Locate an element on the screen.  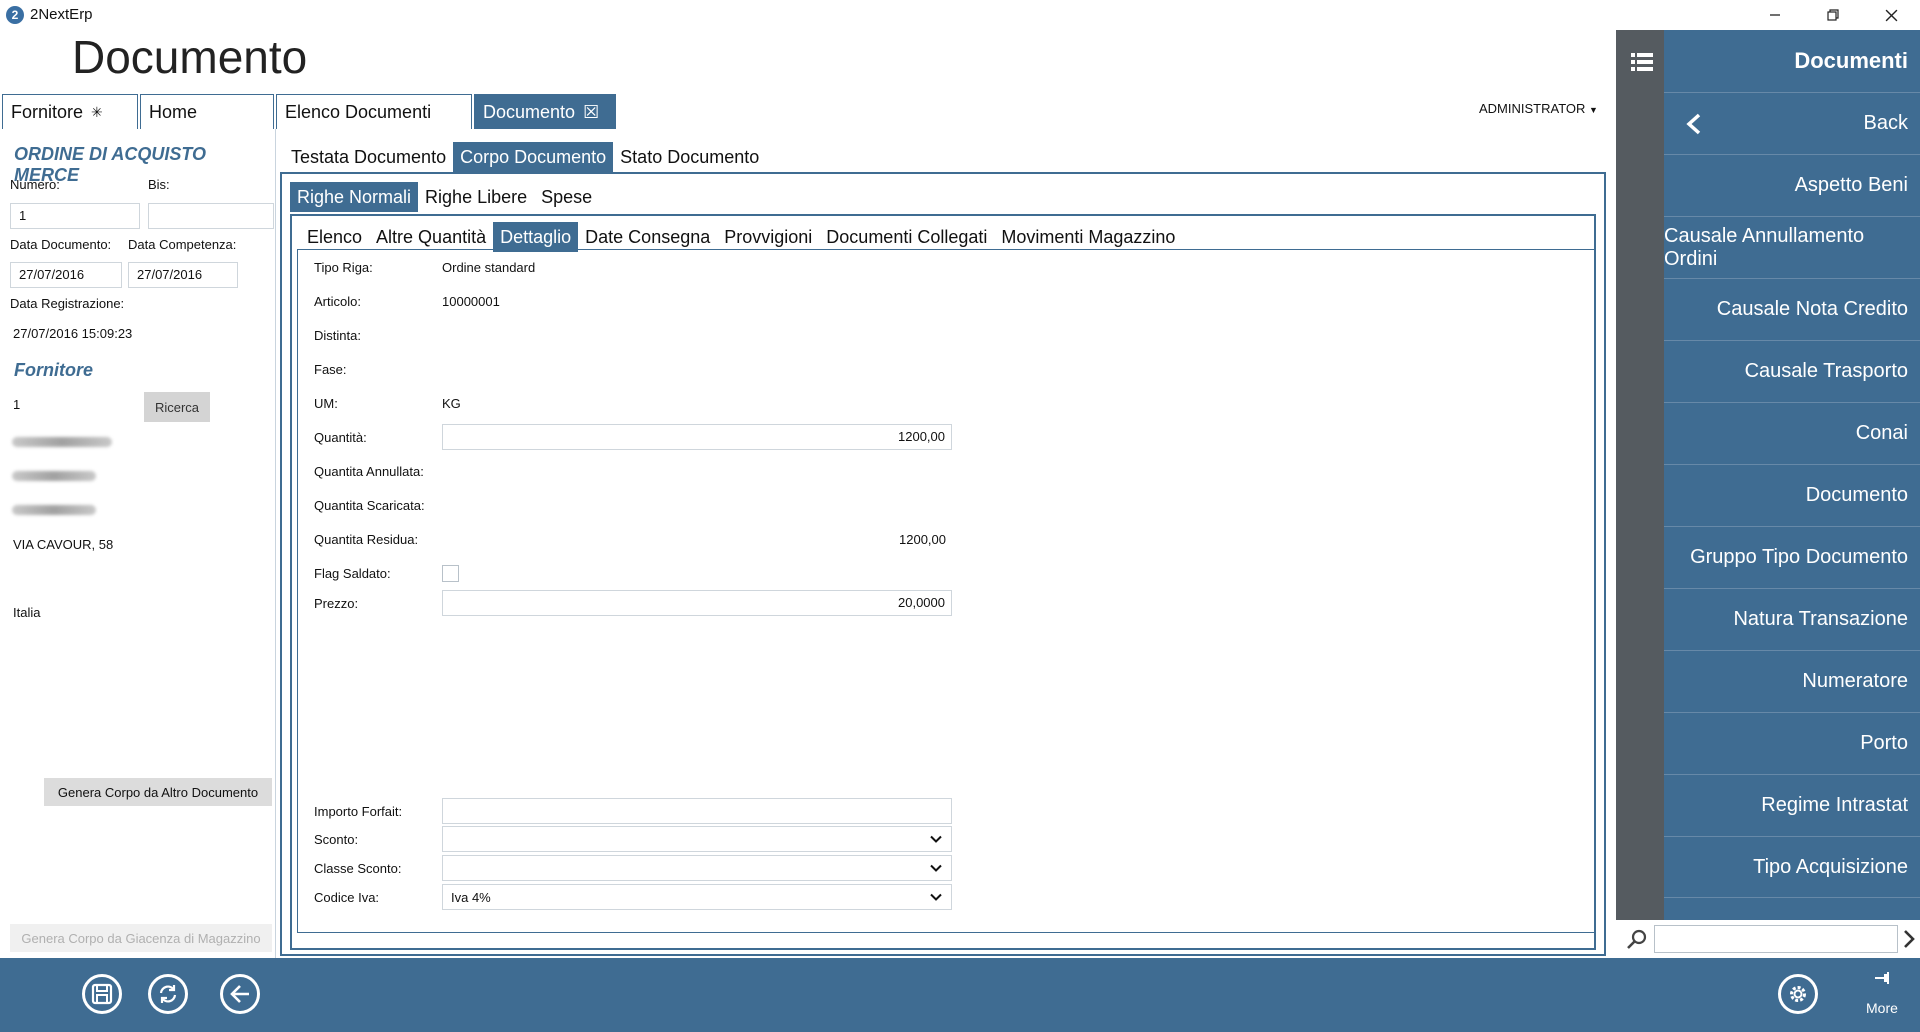
tab-righe-libere: Righe Libere is located at coordinates (476, 197).